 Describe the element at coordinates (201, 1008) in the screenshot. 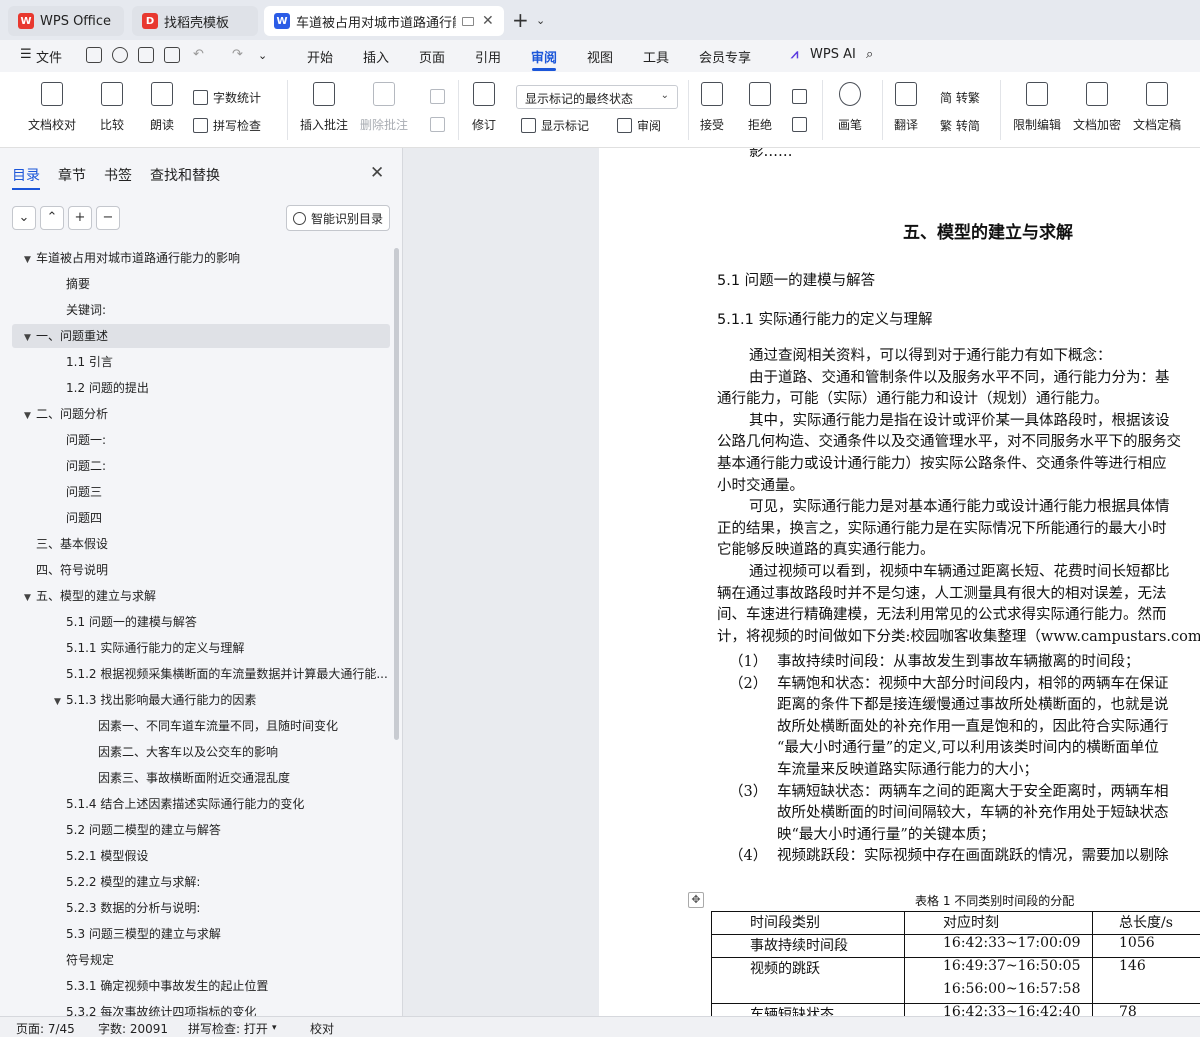

I see `toc-item: 5.3.2 每次事故统计四项指标的变化` at that location.